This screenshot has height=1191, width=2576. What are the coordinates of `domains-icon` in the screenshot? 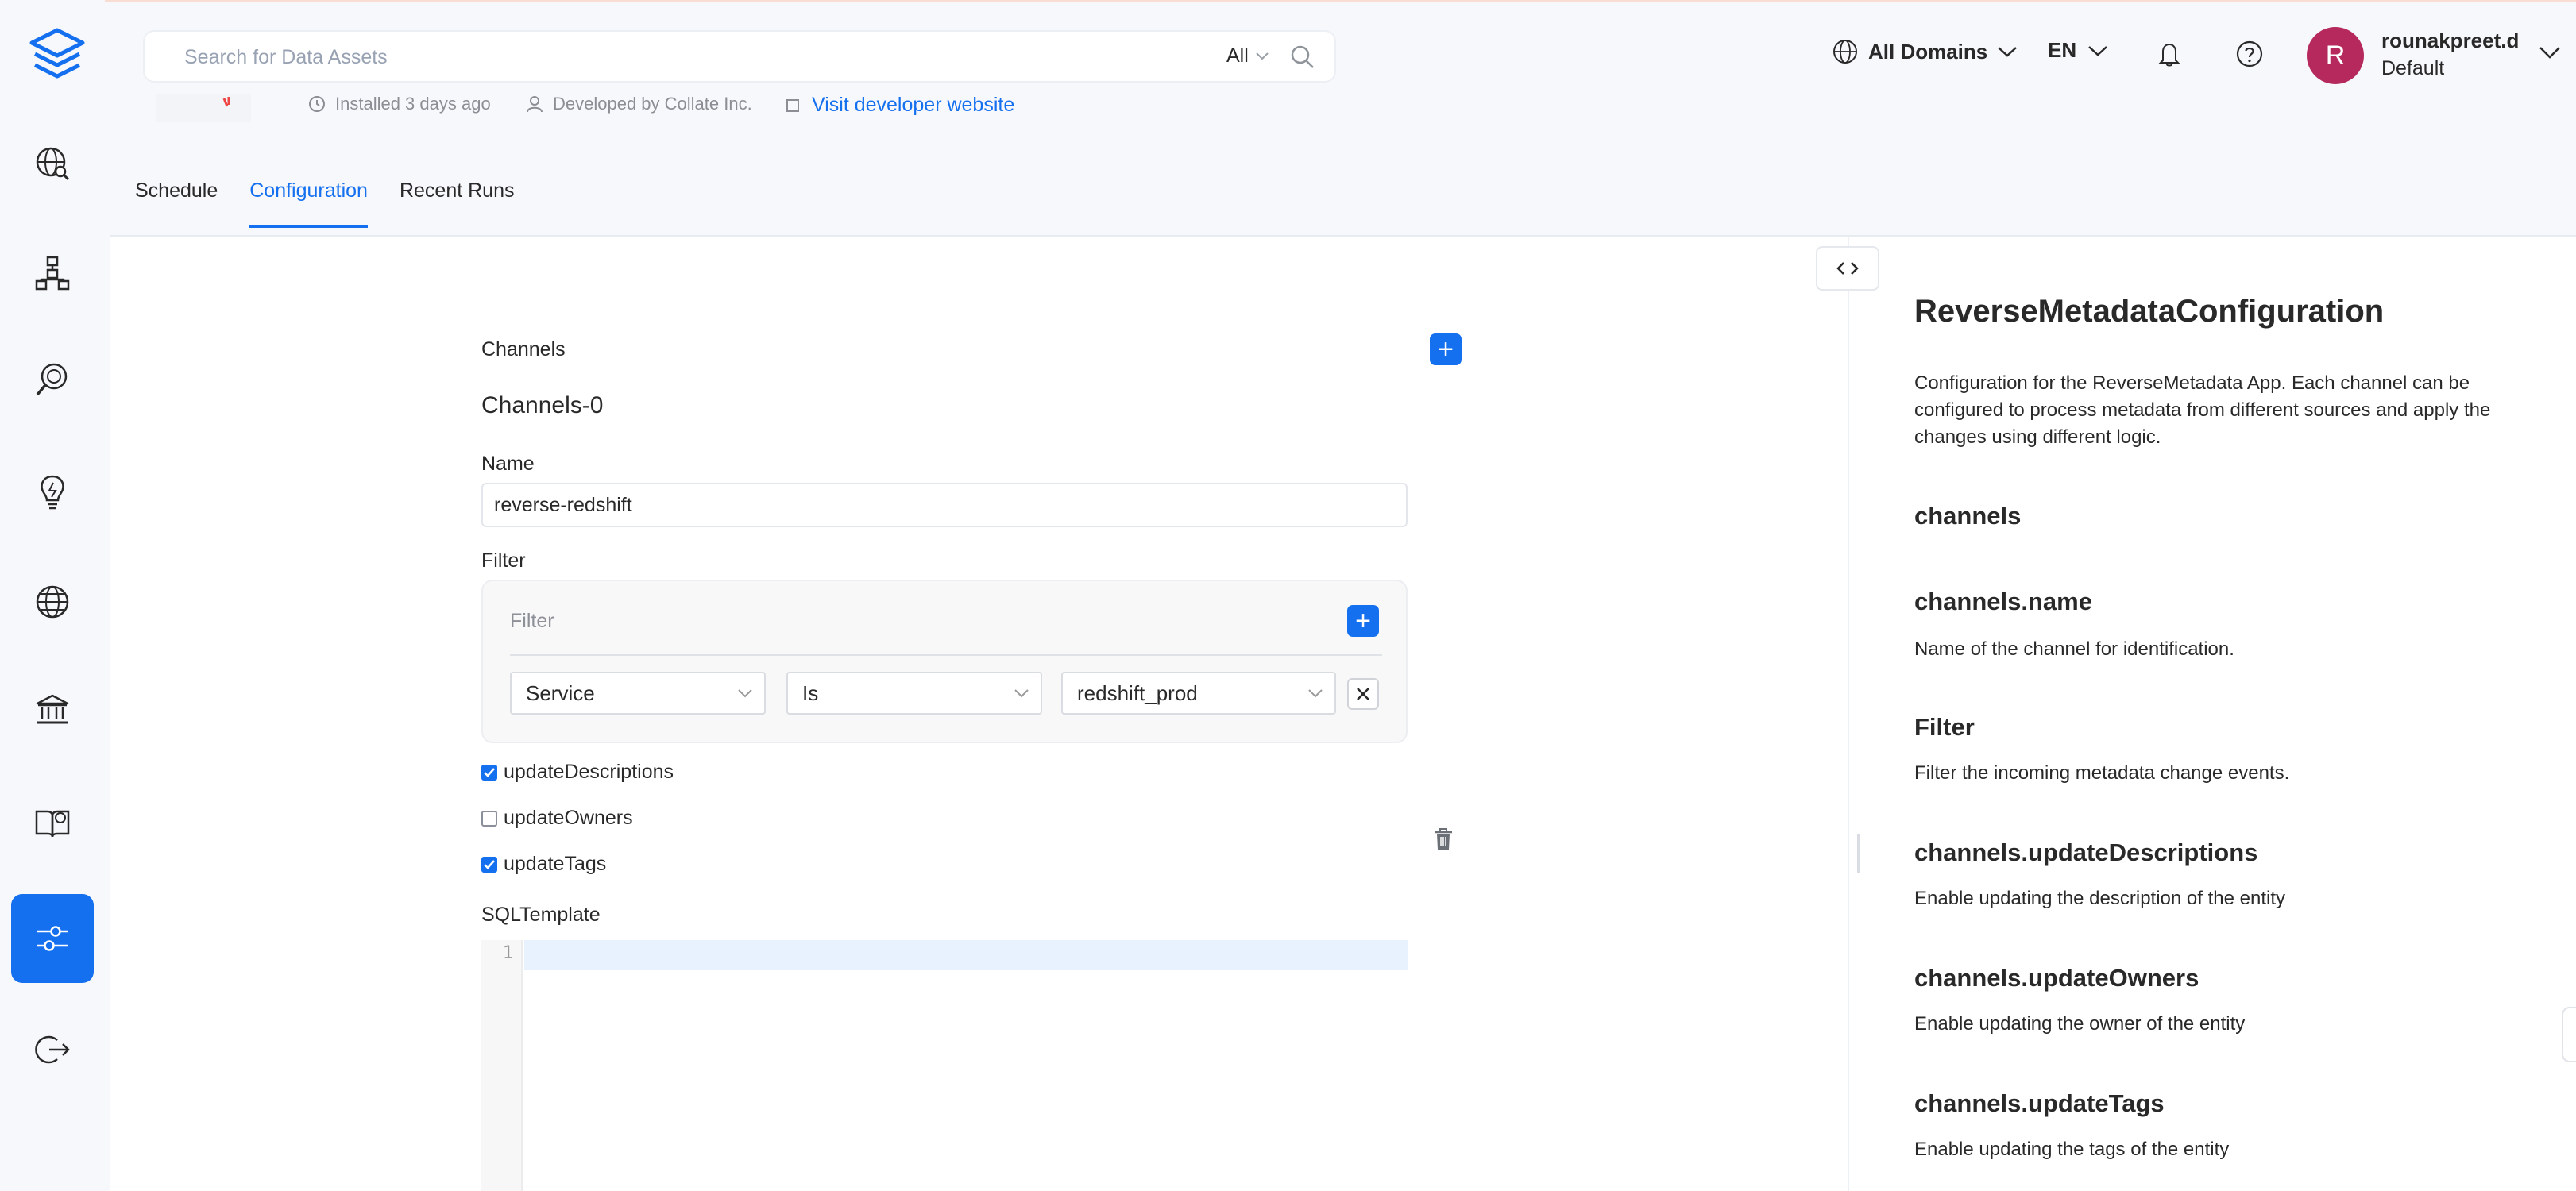 It's located at (52, 602).